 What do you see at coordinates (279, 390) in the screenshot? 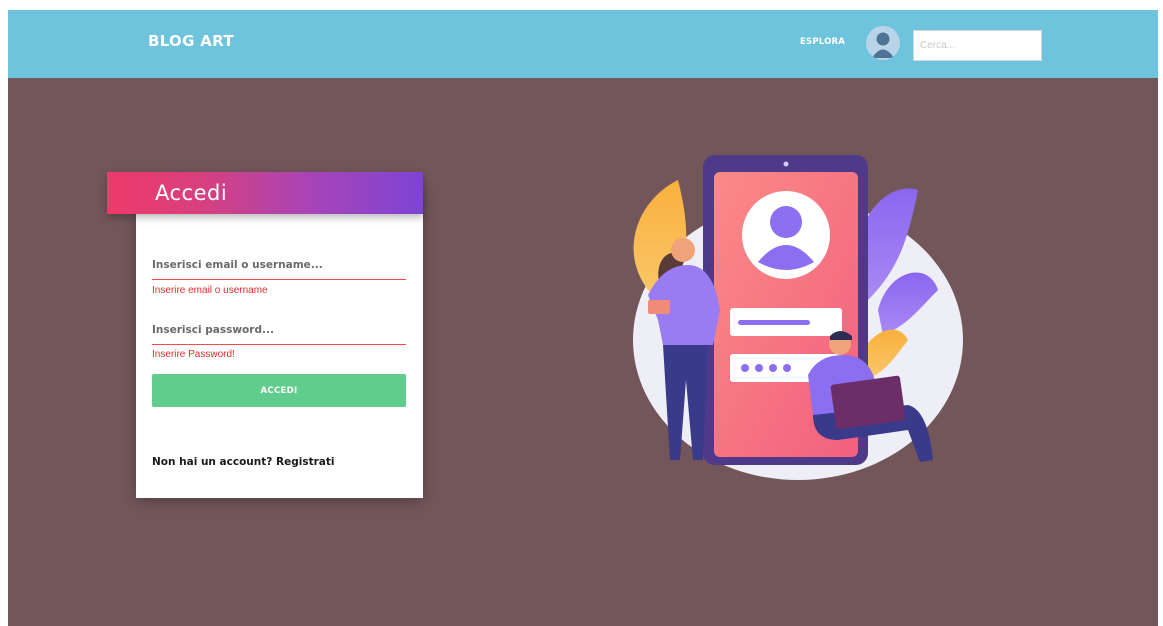
I see `login-submit-button: ACCEDI` at bounding box center [279, 390].